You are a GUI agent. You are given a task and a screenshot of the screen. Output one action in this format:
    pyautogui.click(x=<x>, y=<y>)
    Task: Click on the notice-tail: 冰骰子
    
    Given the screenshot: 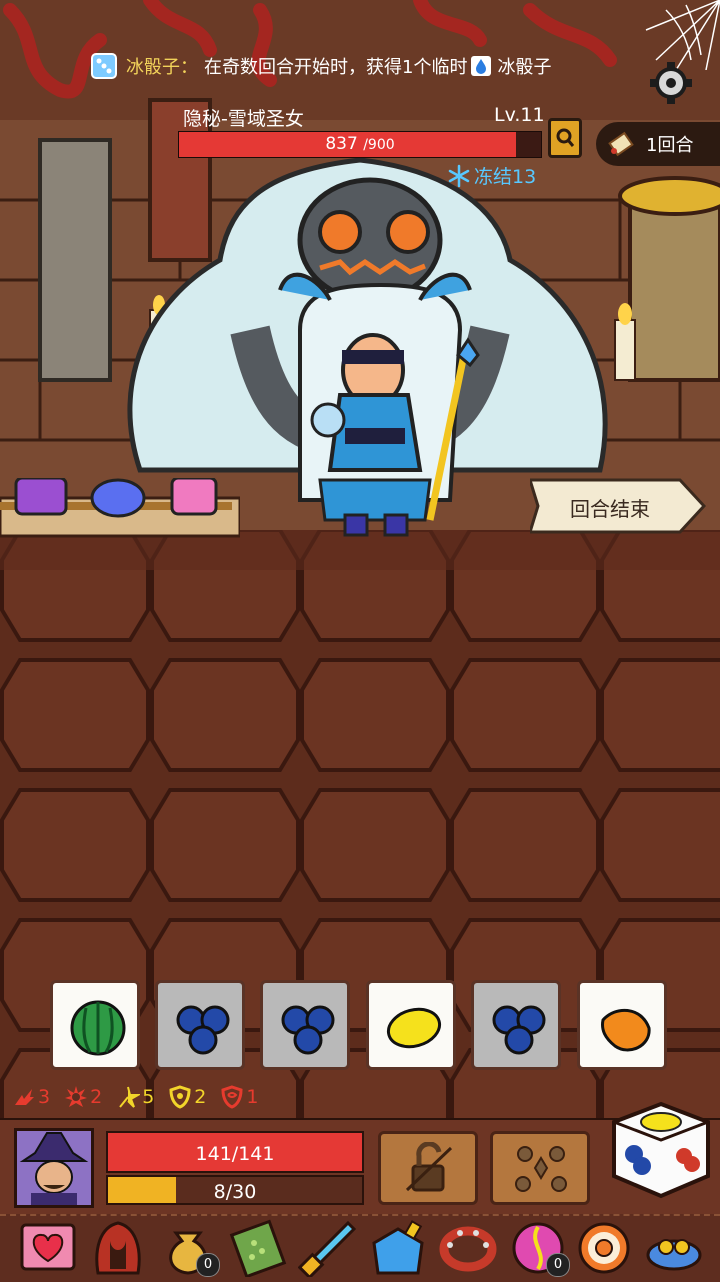 What is the action you would take?
    pyautogui.click(x=524, y=67)
    